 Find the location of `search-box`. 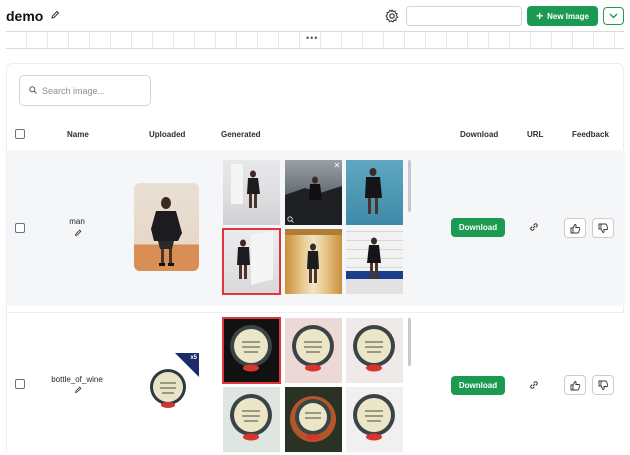

search-box is located at coordinates (85, 90).